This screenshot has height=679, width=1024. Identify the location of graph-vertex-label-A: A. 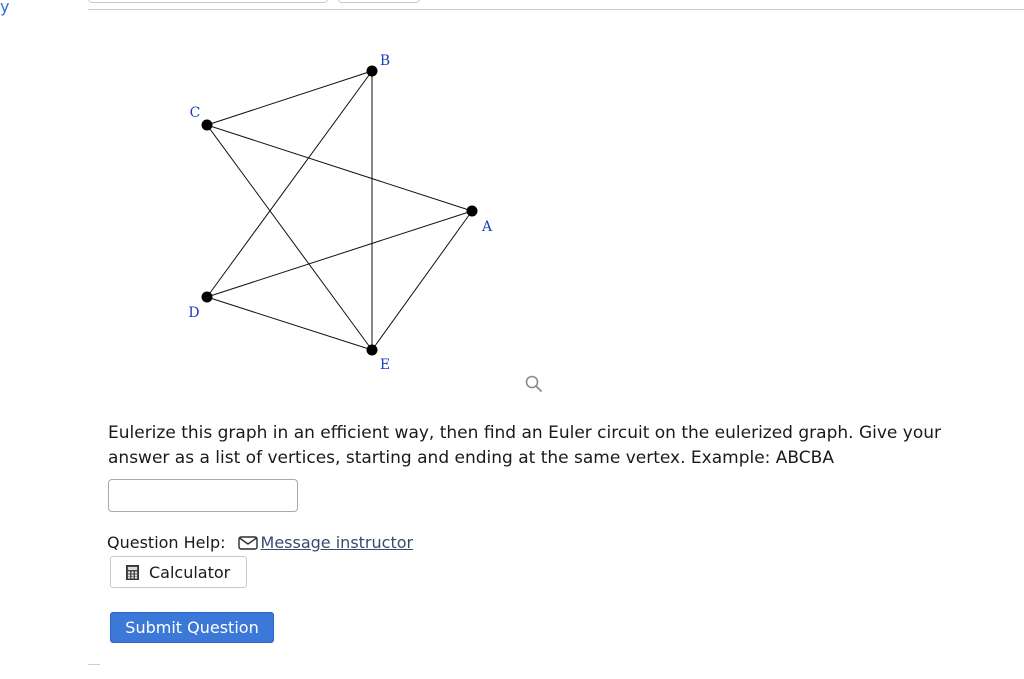
(487, 227).